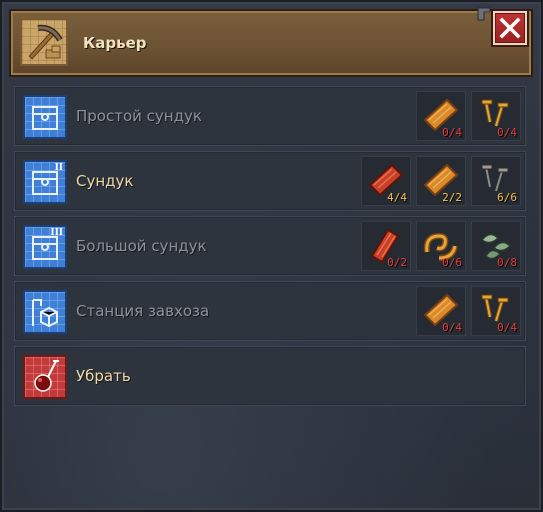 This screenshot has width=543, height=512. Describe the element at coordinates (56, 233) in the screenshot. I see `tier-badge: III` at that location.